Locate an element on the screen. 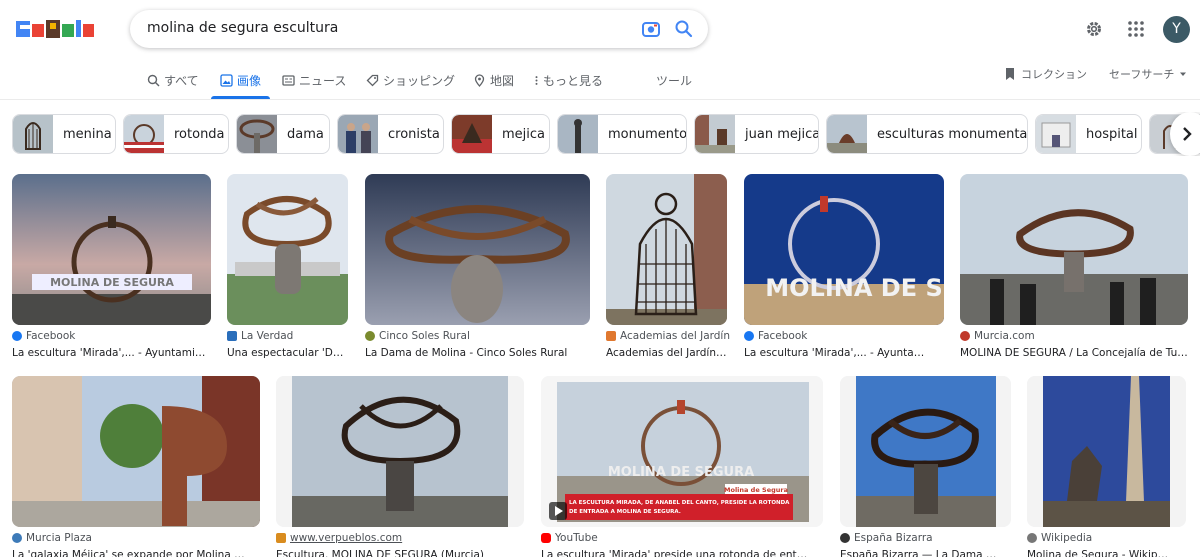  espana-bizarra-icon is located at coordinates (845, 538).